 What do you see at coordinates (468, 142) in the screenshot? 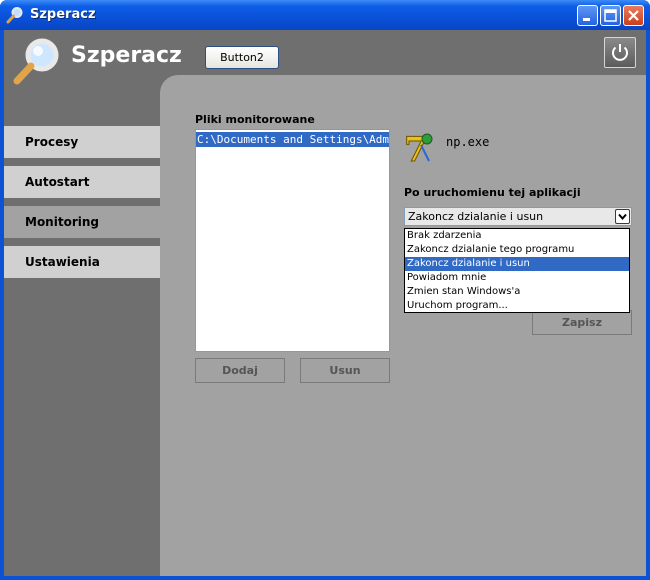
I see `app-name: np.exe` at bounding box center [468, 142].